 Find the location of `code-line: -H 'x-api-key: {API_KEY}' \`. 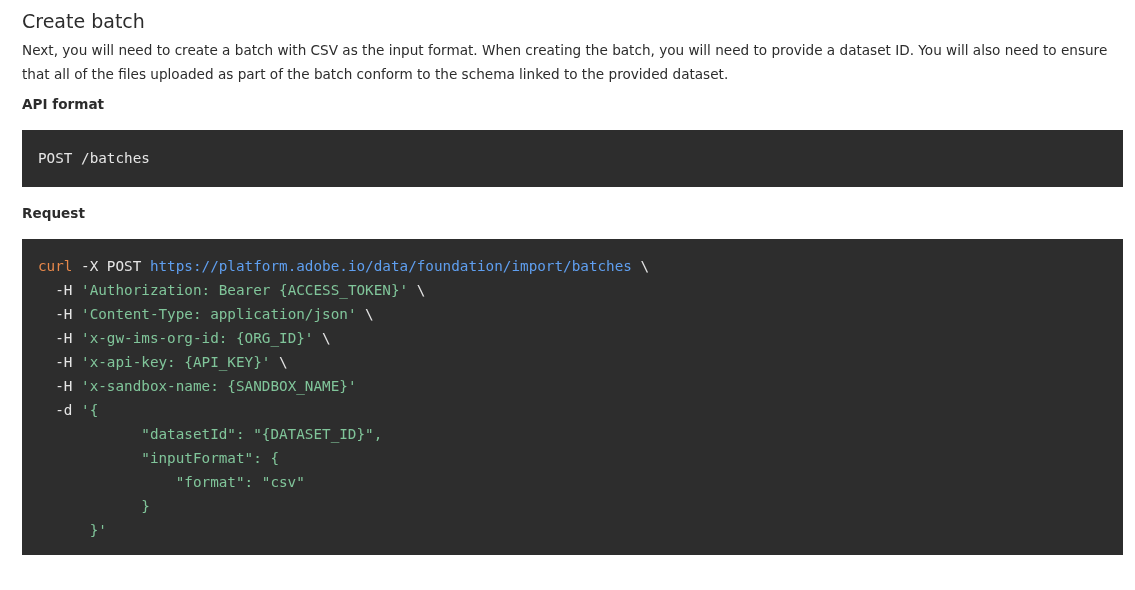

code-line: -H 'x-api-key: {API_KEY}' \ is located at coordinates (171, 363).